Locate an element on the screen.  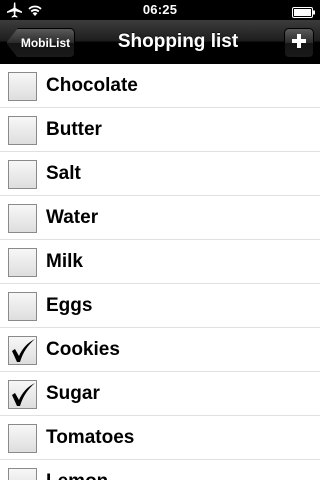
battery-icon is located at coordinates (304, 11).